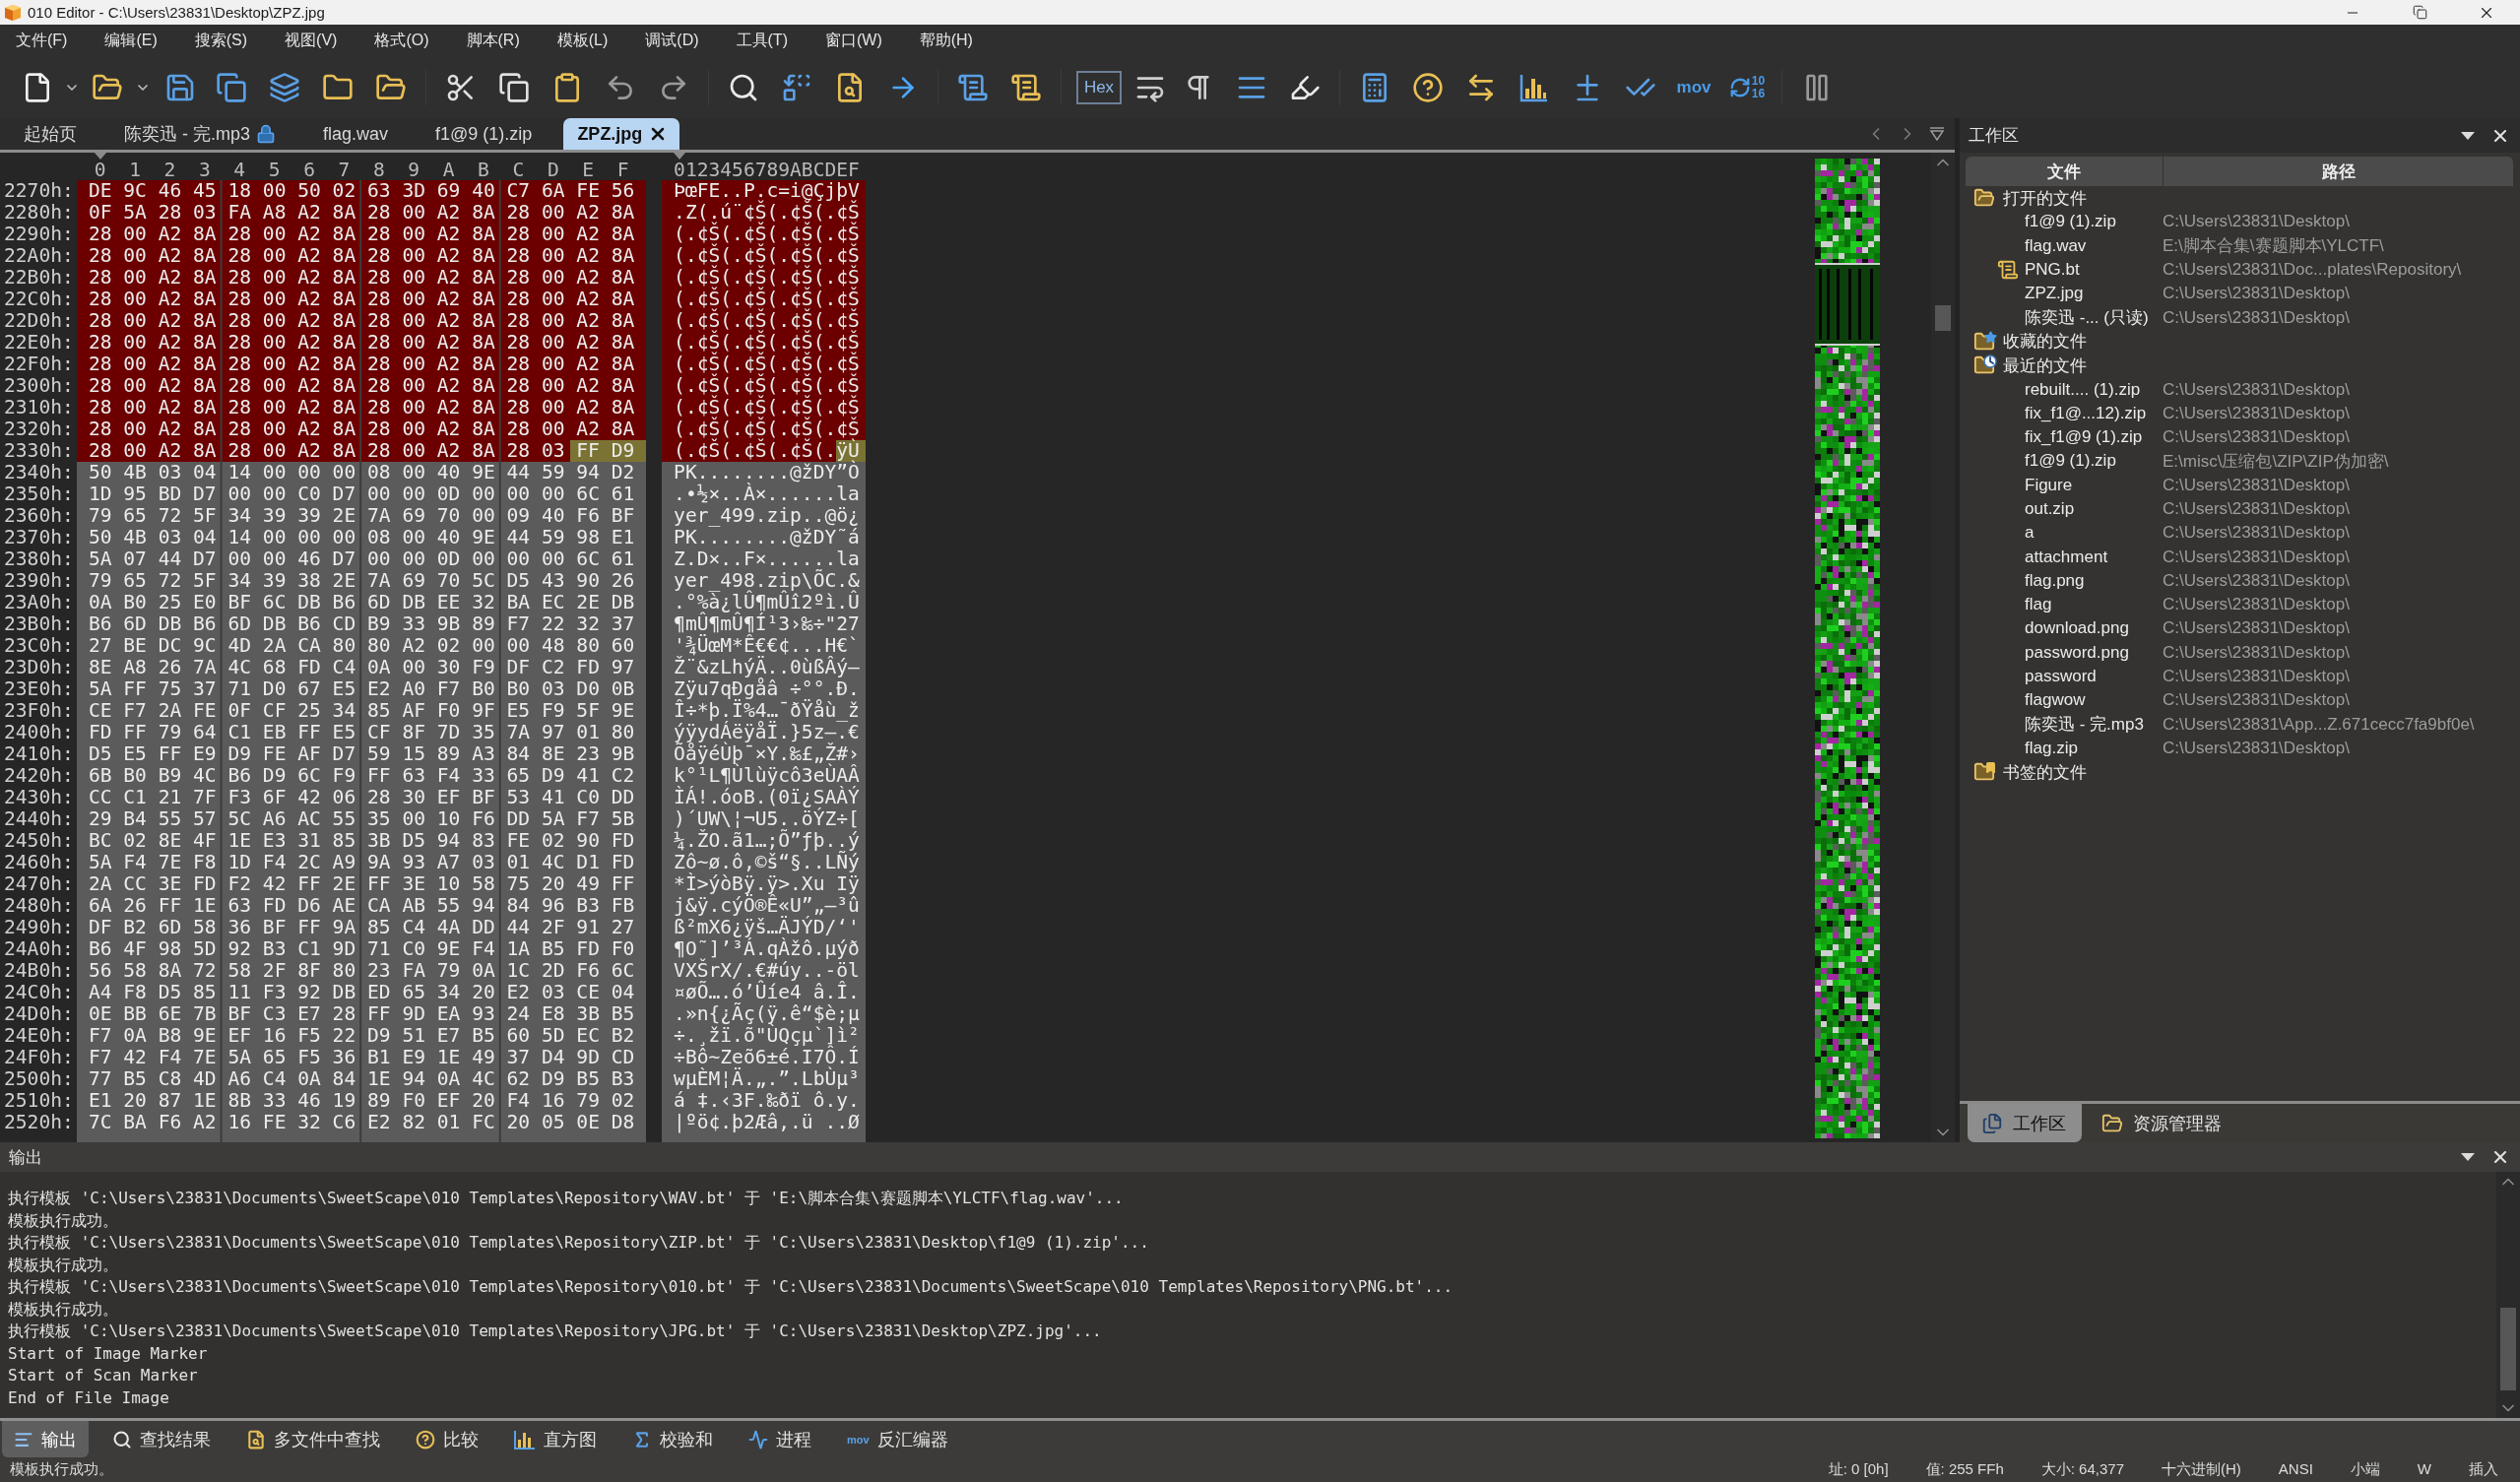 The image size is (2520, 1482). What do you see at coordinates (2045, 342) in the screenshot?
I see `tree-folder-label: 收藏的文件` at bounding box center [2045, 342].